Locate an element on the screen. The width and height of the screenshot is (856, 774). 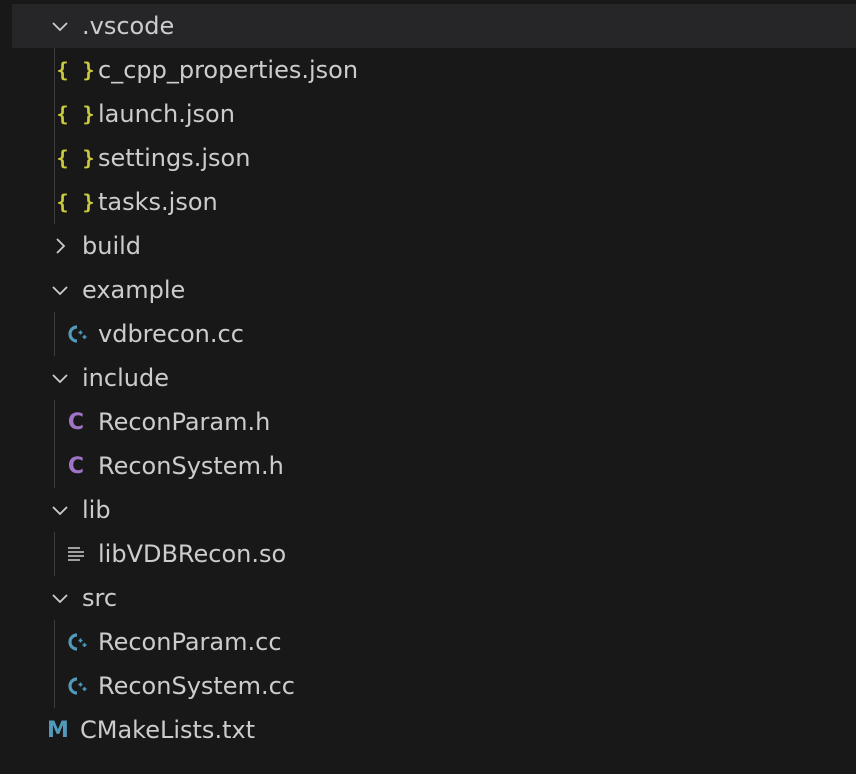
tree-item-label: c_cpp_properties.json is located at coordinates (228, 70).